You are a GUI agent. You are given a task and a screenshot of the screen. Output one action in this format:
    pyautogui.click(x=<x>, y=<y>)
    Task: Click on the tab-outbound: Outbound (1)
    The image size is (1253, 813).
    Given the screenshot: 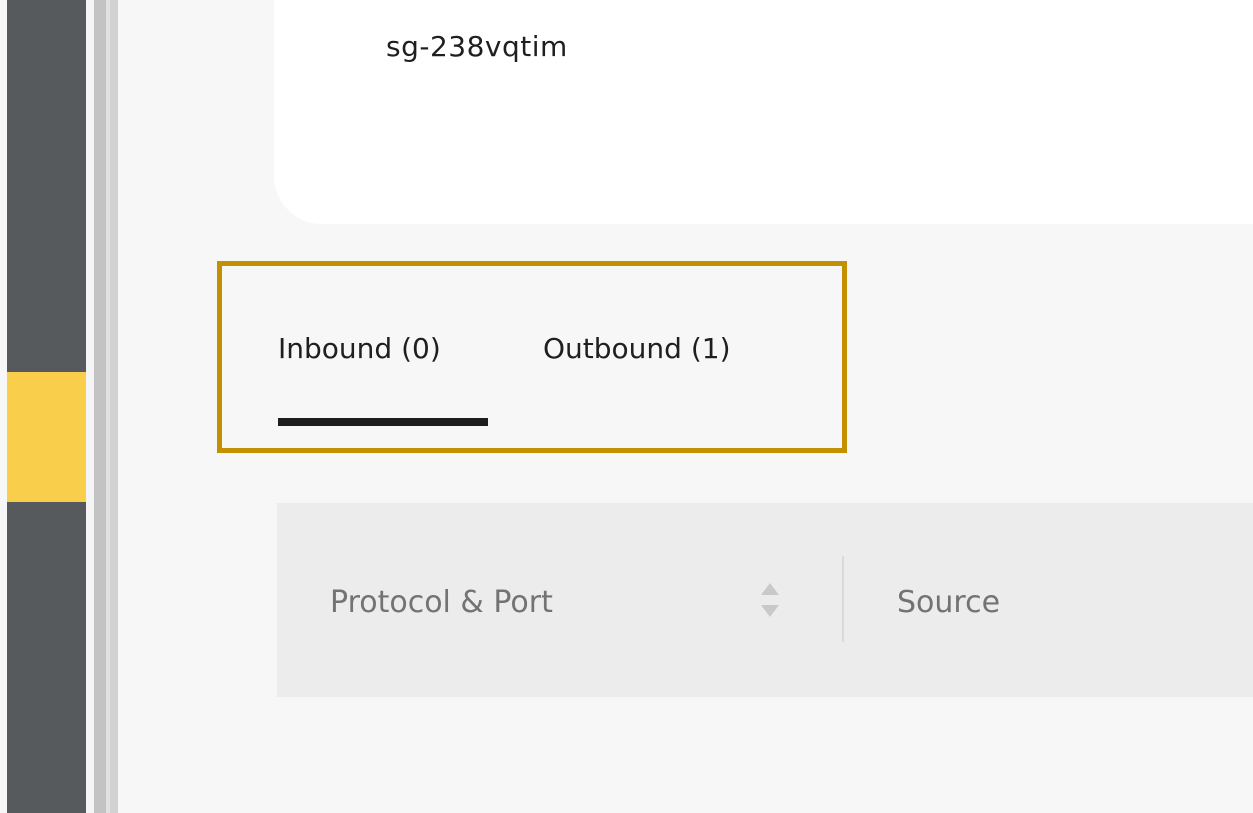 What is the action you would take?
    pyautogui.click(x=637, y=348)
    